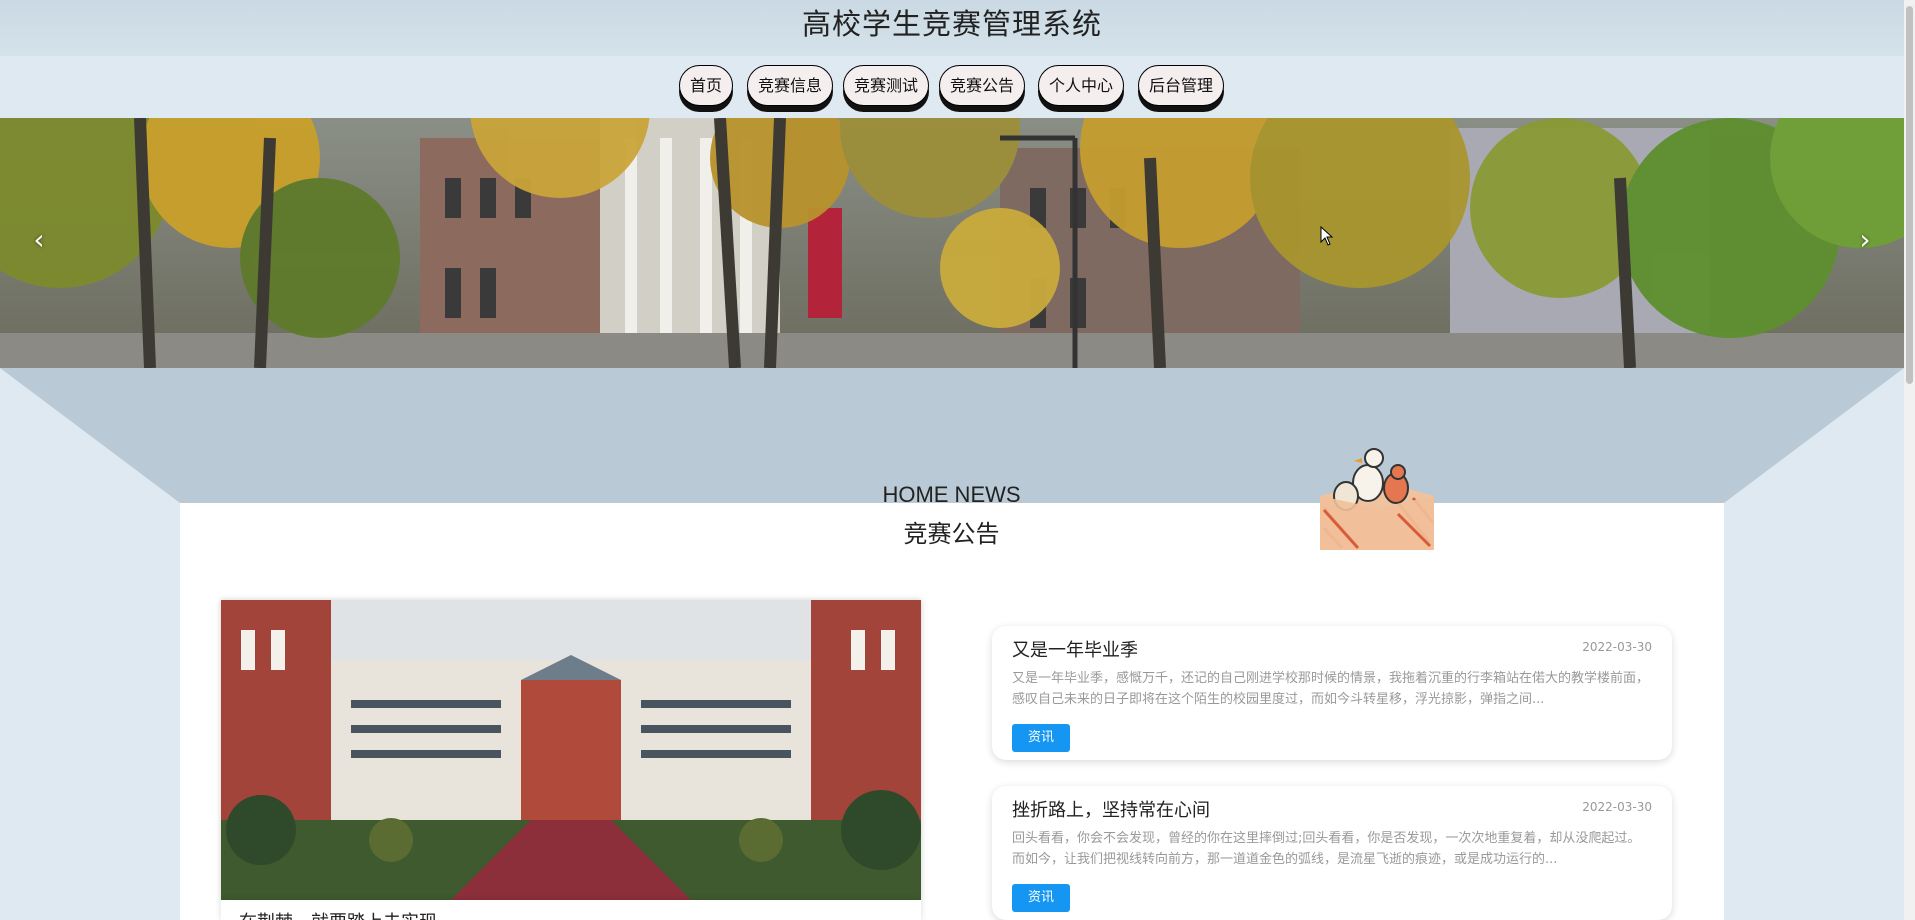 Image resolution: width=1915 pixels, height=920 pixels. I want to click on header-bar: 高校学生竞赛管理系统, so click(952, 28).